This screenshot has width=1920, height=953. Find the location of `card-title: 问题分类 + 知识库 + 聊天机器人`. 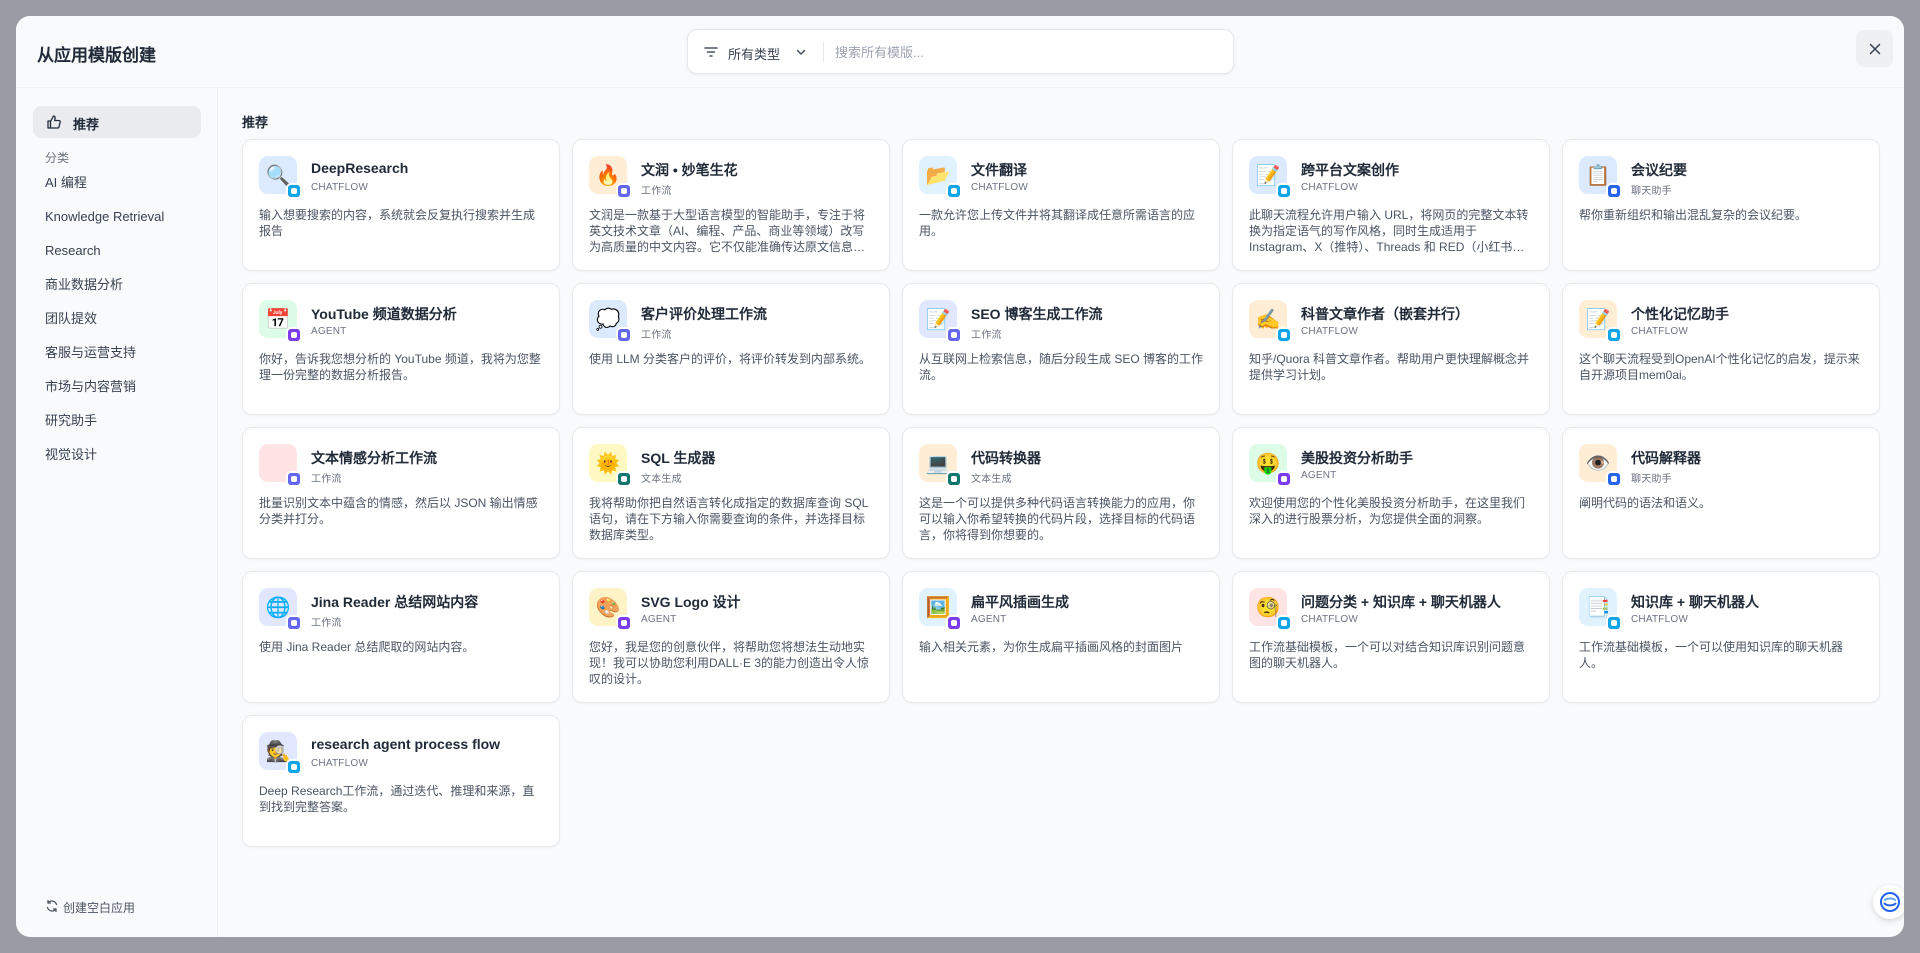

card-title: 问题分类 + 知识库 + 聊天机器人 is located at coordinates (1401, 602).